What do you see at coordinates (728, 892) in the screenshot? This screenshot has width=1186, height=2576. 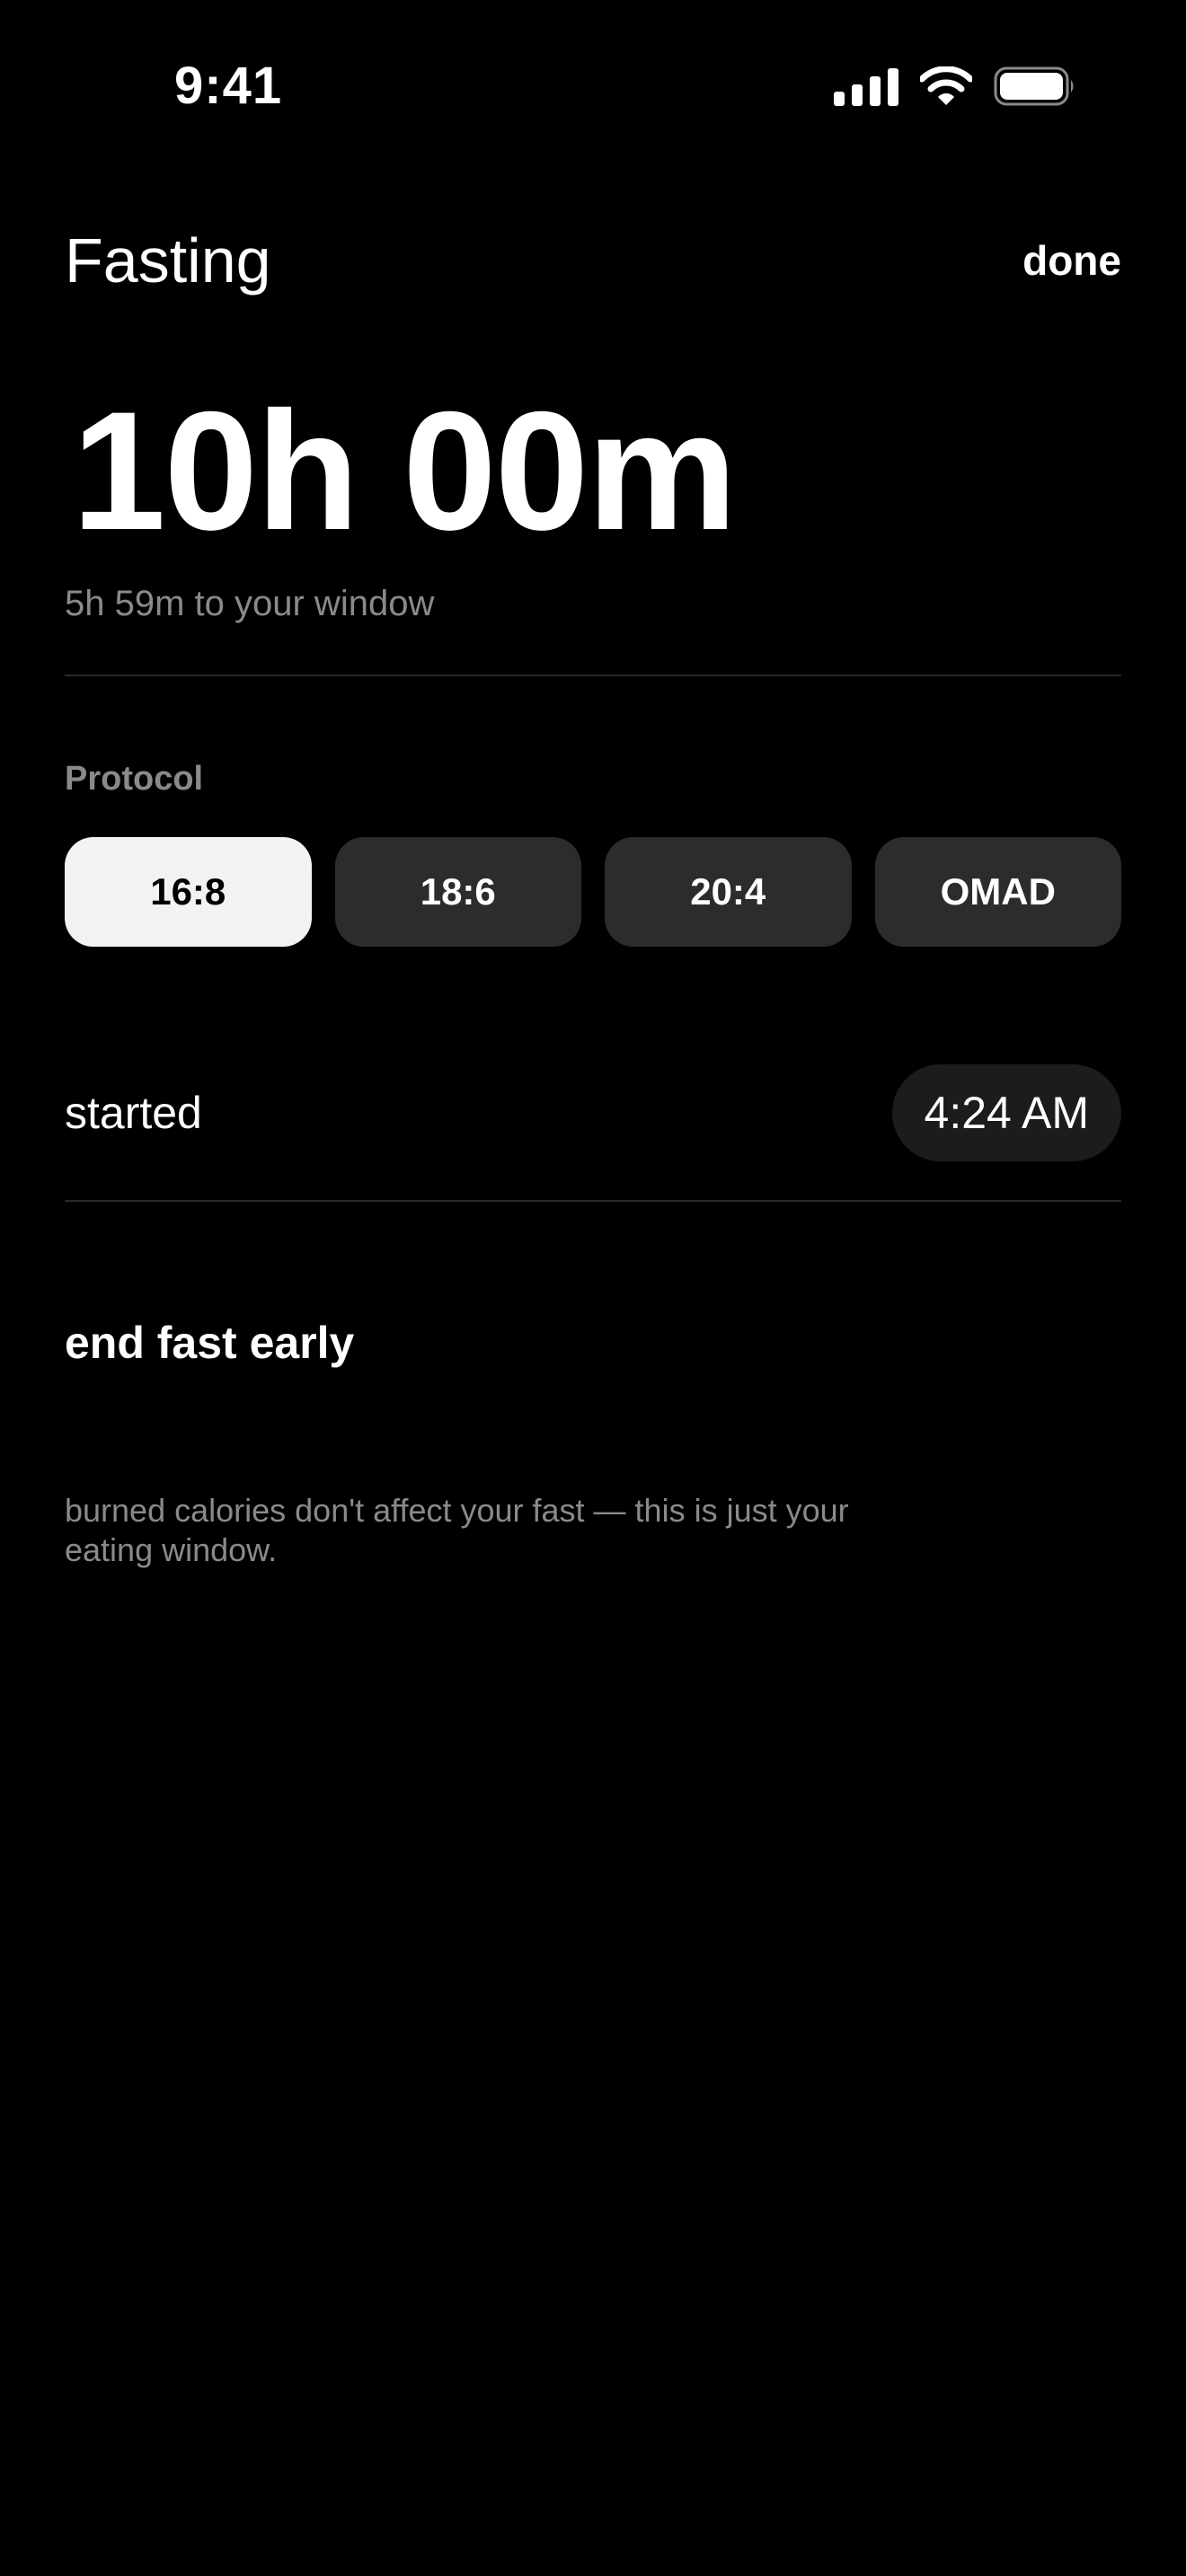 I see `protocol-option-20-4: 20:4` at bounding box center [728, 892].